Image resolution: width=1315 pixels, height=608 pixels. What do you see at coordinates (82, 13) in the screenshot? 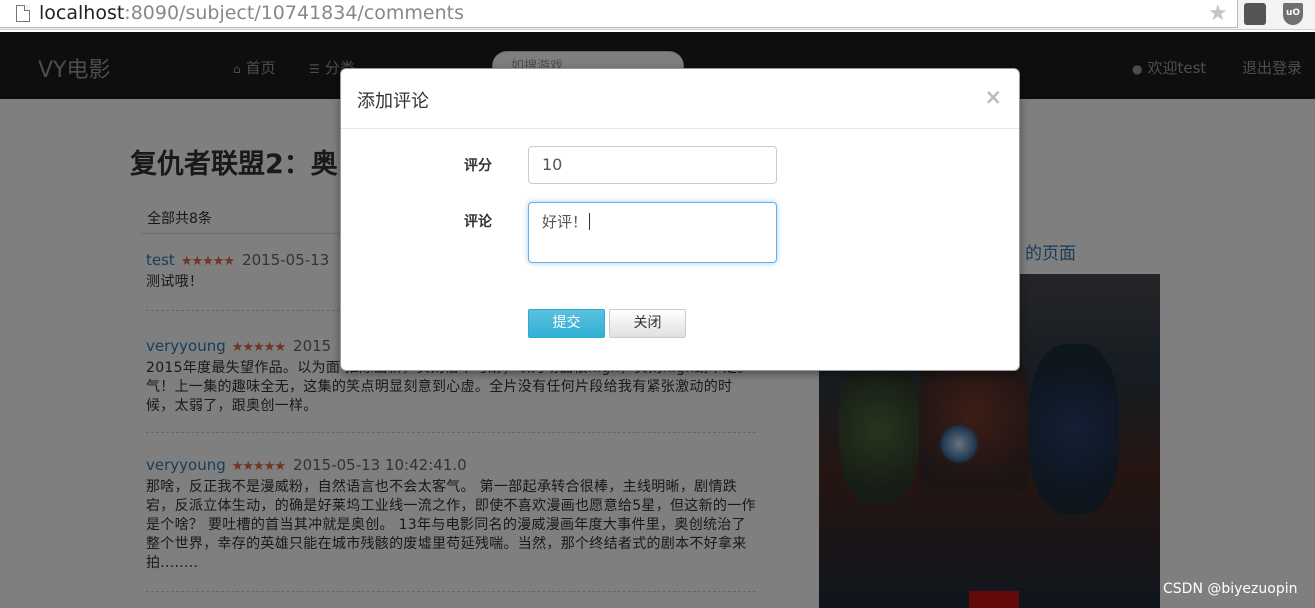
I see `url-host: localhost` at bounding box center [82, 13].